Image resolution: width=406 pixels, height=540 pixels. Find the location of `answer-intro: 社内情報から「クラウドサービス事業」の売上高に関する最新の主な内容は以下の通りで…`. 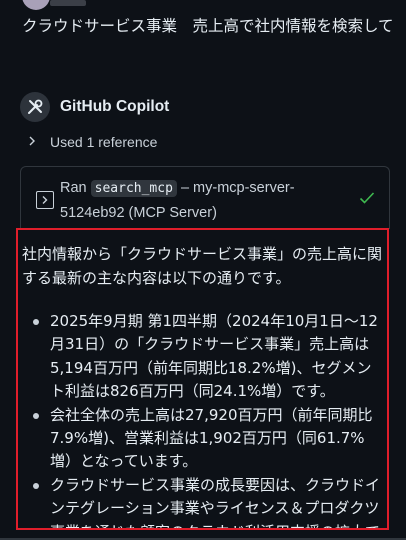

answer-intro: 社内情報から「クラウドサービス事業」の売上高に関する最新の主な内容は以下の通りで… is located at coordinates (202, 266).